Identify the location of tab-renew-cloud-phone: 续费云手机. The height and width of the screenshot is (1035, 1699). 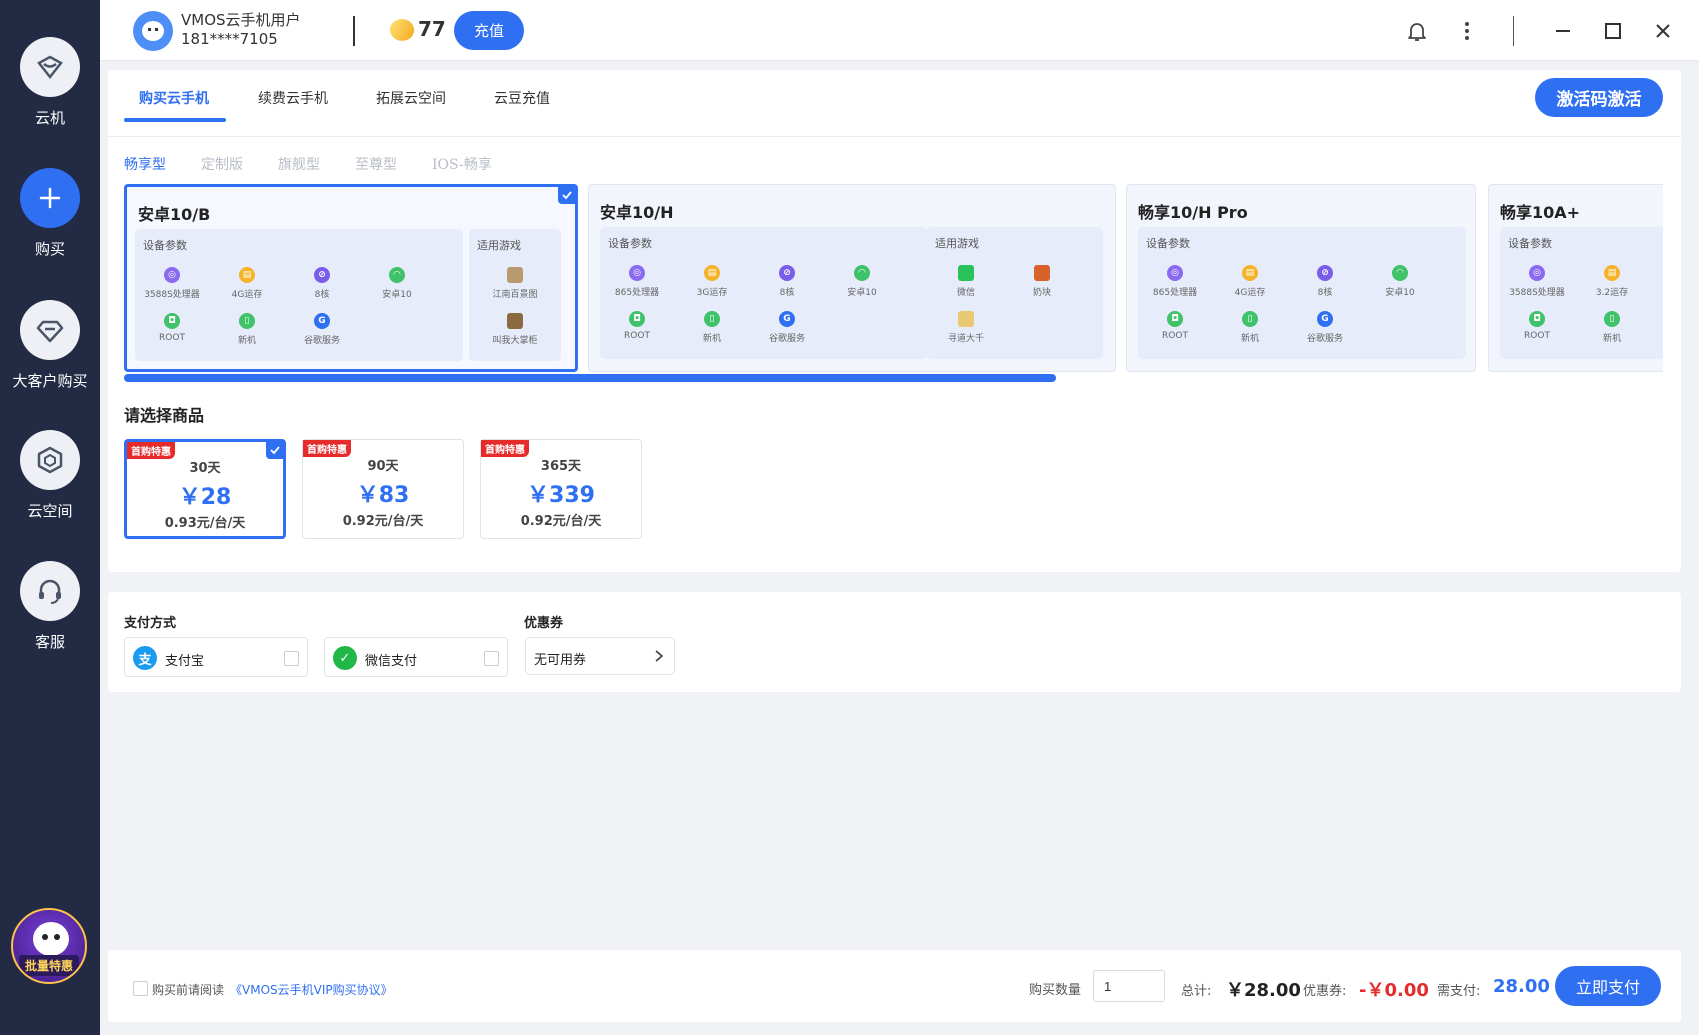
(293, 98).